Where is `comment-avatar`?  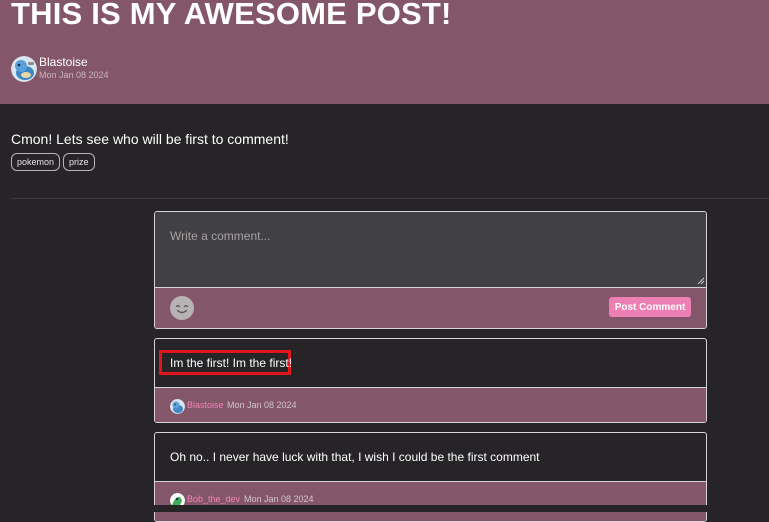
comment-avatar is located at coordinates (177, 406).